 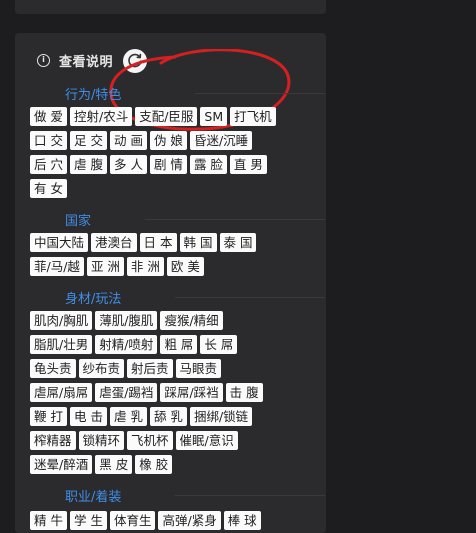 I want to click on tag-chip: 马眼责, so click(x=198, y=368).